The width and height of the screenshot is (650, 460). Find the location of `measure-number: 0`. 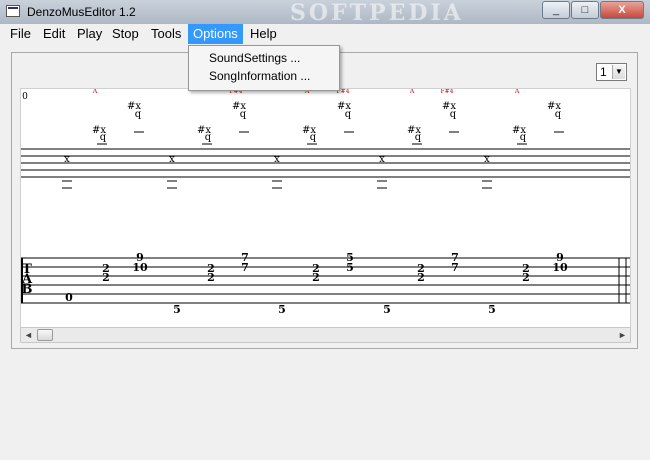

measure-number: 0 is located at coordinates (25, 97).